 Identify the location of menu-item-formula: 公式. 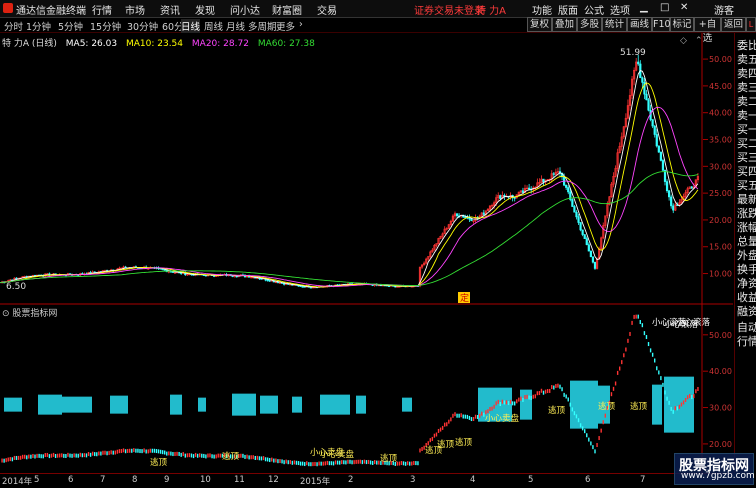
(594, 9).